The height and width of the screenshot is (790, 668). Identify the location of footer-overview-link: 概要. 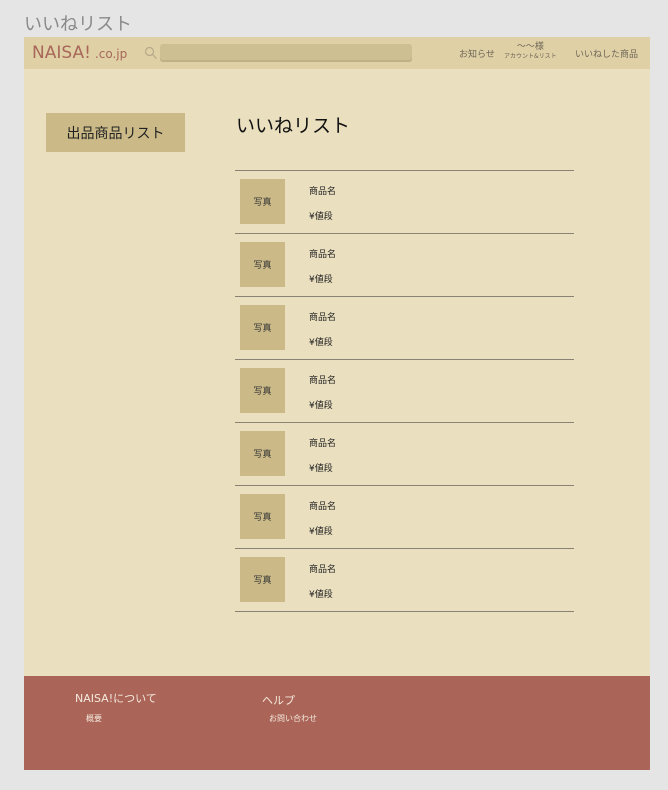
(94, 718).